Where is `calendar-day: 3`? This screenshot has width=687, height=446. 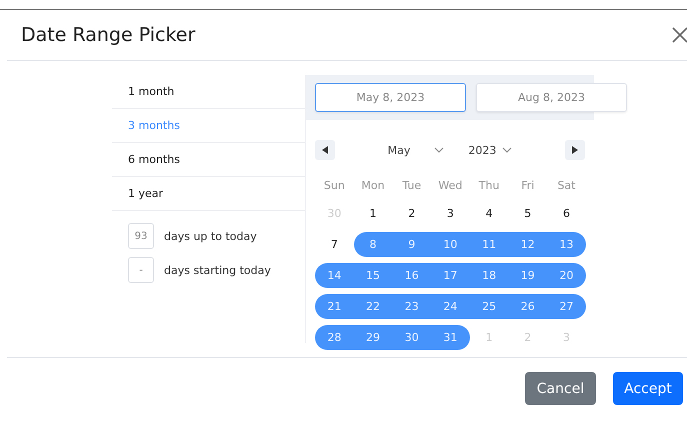 calendar-day: 3 is located at coordinates (450, 213).